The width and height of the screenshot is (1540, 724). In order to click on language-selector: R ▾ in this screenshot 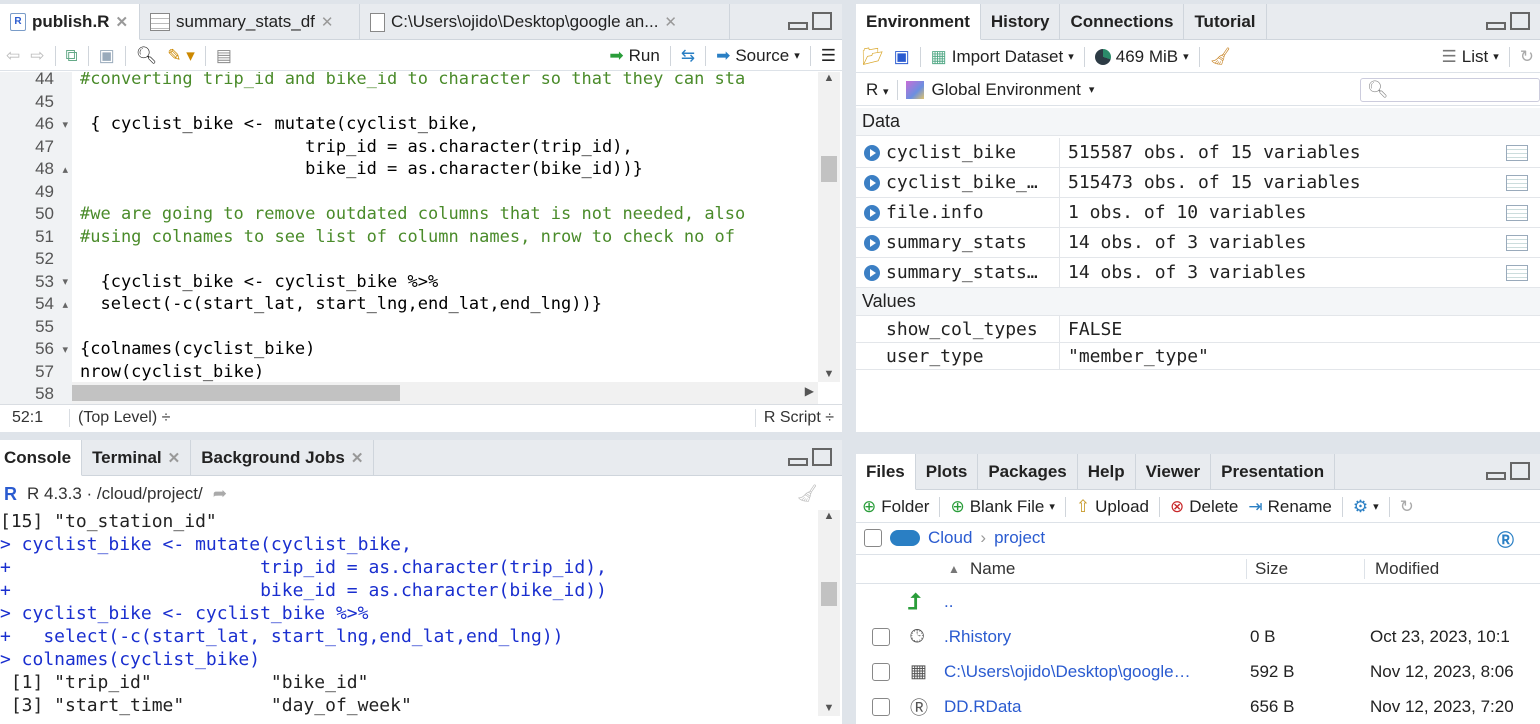, I will do `click(877, 90)`.